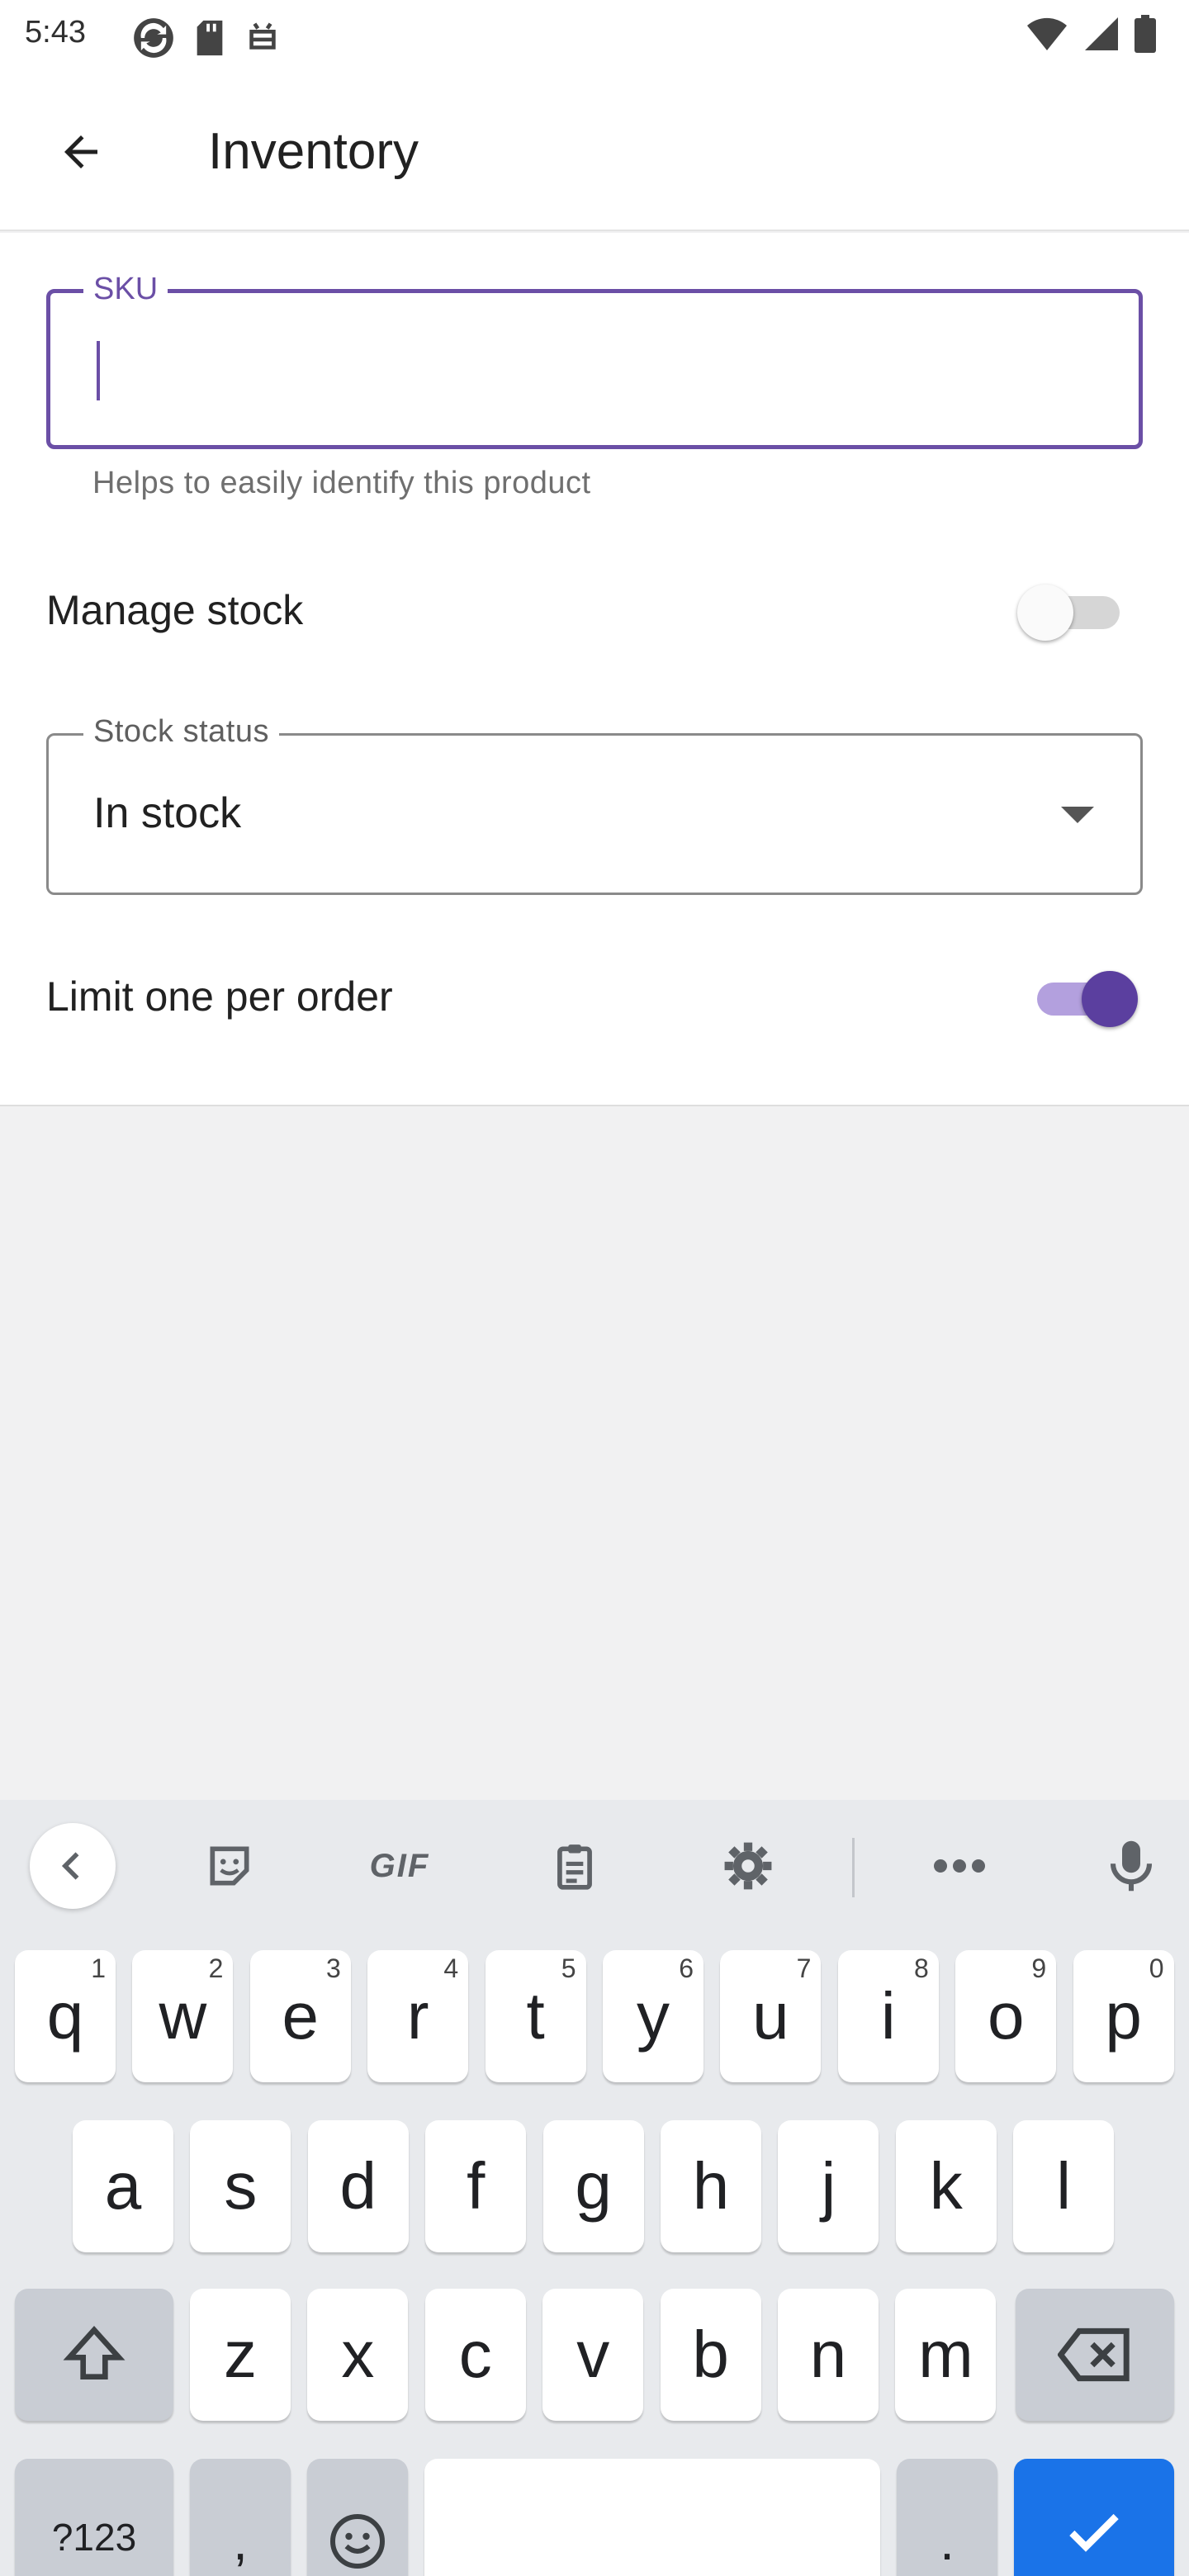 This screenshot has width=1189, height=2576. I want to click on key-hint: 8, so click(921, 1968).